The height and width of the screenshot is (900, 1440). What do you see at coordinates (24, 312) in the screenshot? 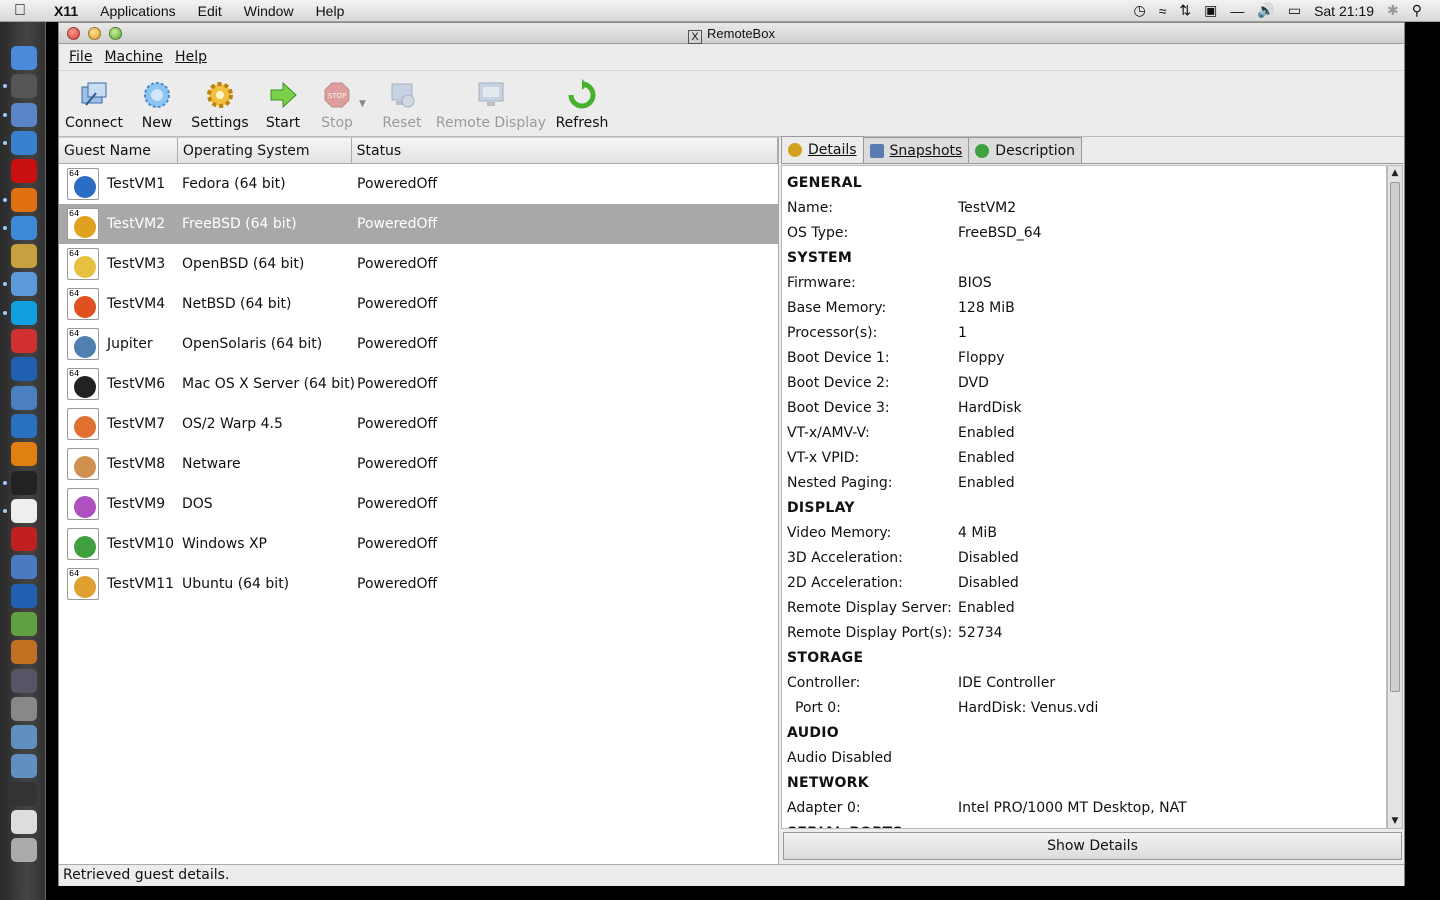
I see `skype-icon` at bounding box center [24, 312].